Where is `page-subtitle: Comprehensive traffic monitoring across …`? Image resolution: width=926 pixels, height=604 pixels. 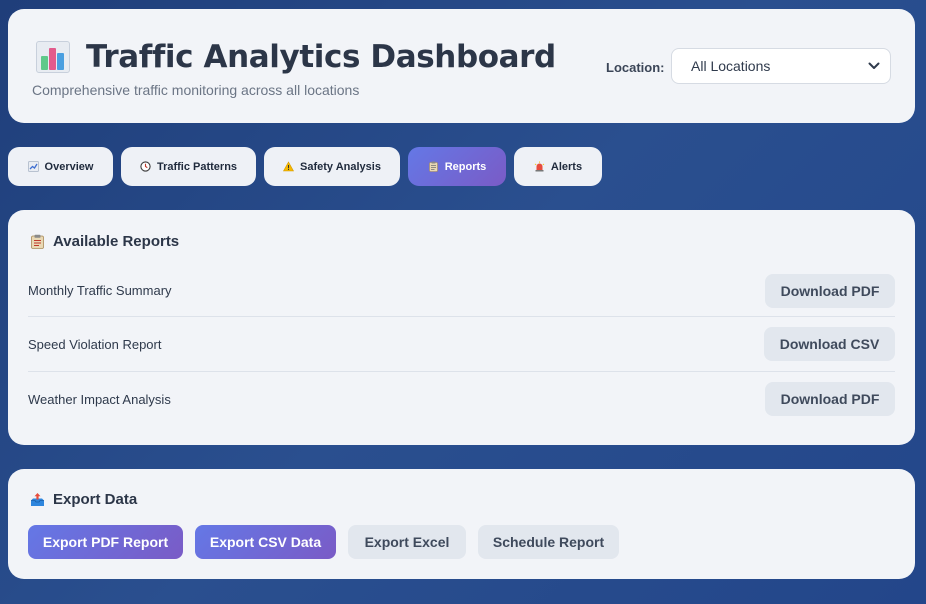
page-subtitle: Comprehensive traffic monitoring across … is located at coordinates (196, 90).